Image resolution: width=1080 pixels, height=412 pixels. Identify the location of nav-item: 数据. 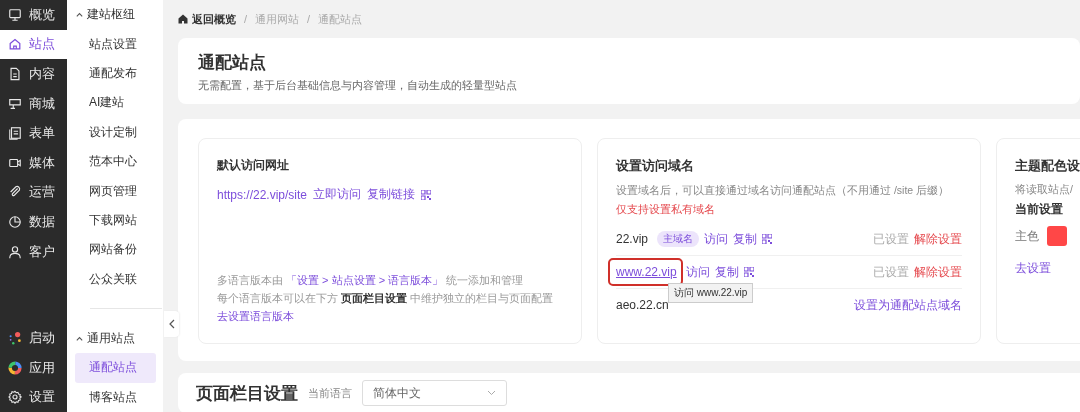
(33, 222).